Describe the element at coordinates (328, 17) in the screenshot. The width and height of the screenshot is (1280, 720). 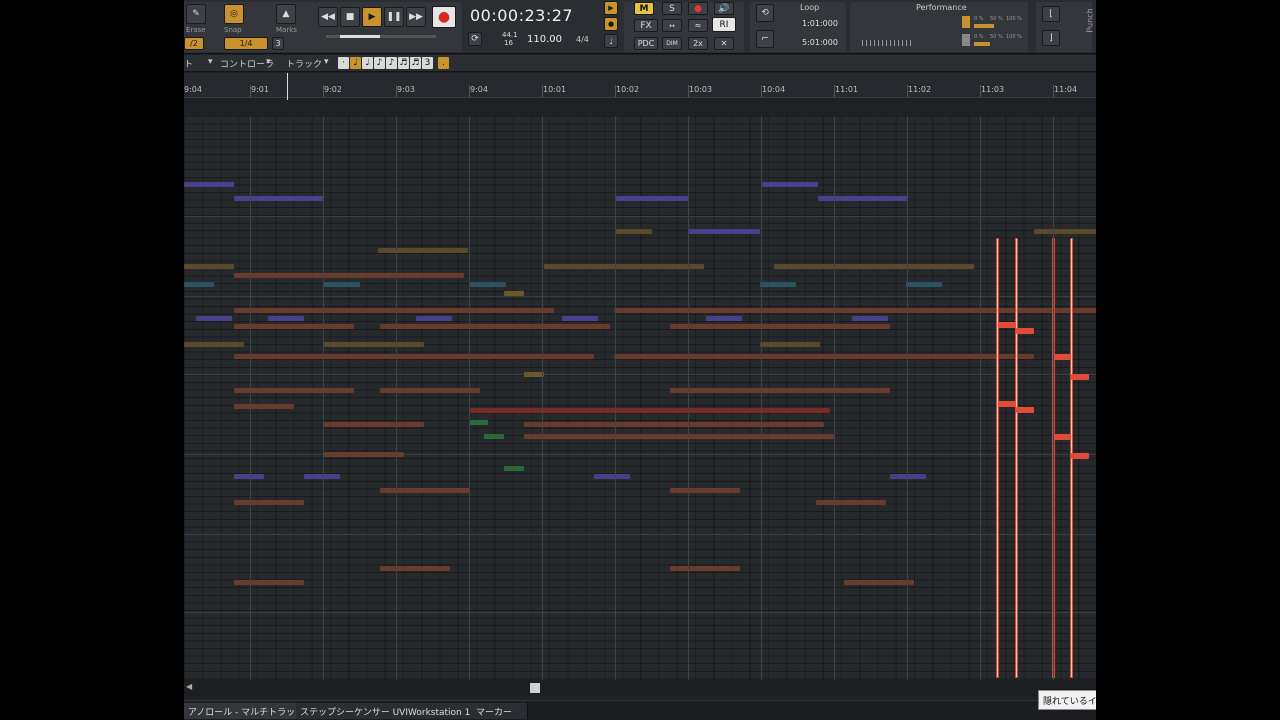
I see `rewind-button: ◀◀` at that location.